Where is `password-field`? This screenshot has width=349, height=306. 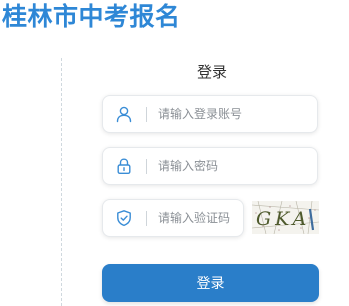 password-field is located at coordinates (210, 166).